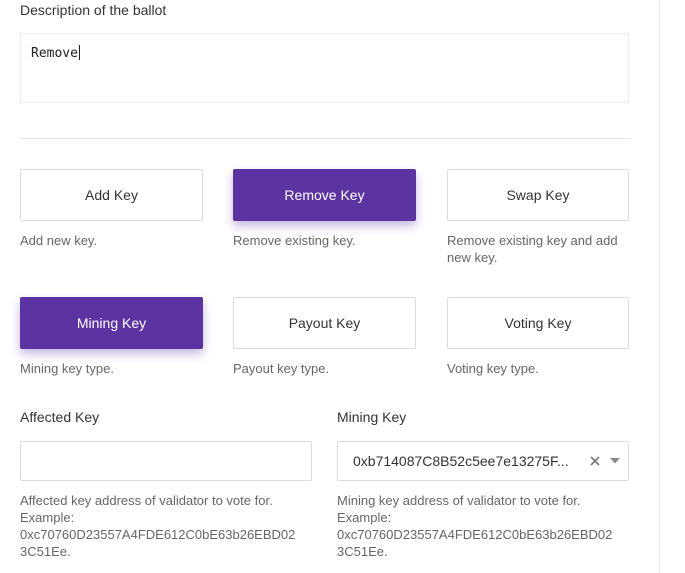 Image resolution: width=685 pixels, height=573 pixels. I want to click on text-caret, so click(79, 52).